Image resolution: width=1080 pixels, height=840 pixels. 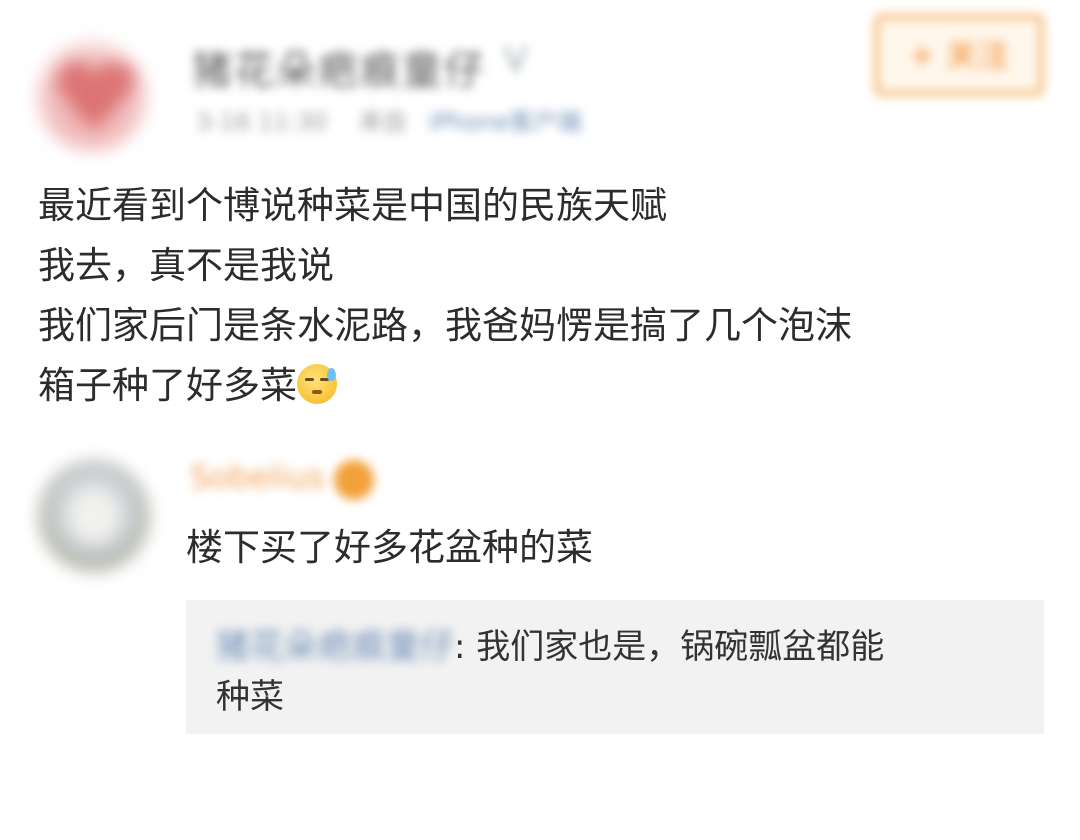 I want to click on post-time: 3-16 11:30, so click(x=262, y=122).